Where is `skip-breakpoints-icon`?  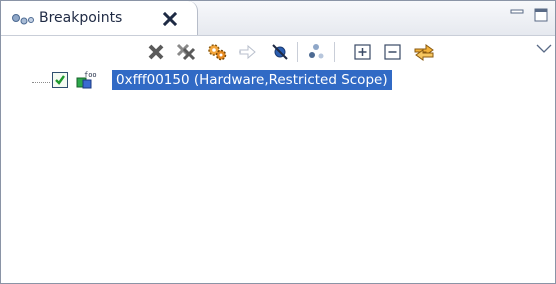 skip-breakpoints-icon is located at coordinates (280, 52).